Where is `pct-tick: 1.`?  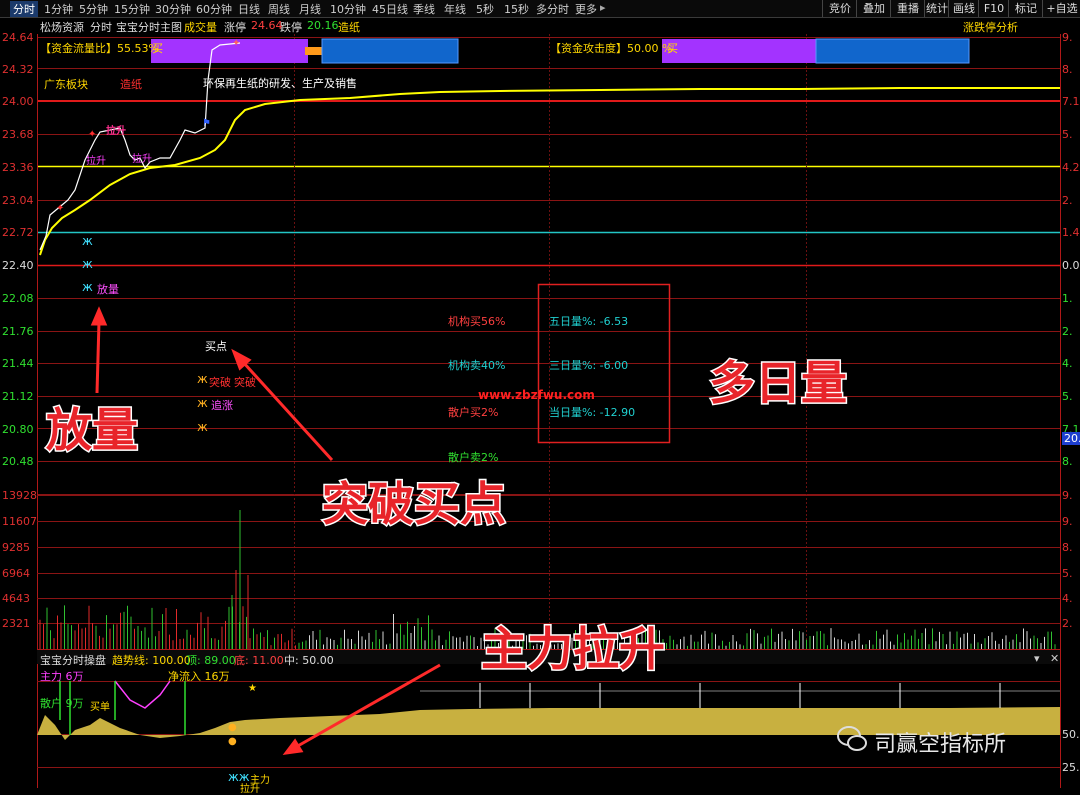 pct-tick: 1. is located at coordinates (1067, 298).